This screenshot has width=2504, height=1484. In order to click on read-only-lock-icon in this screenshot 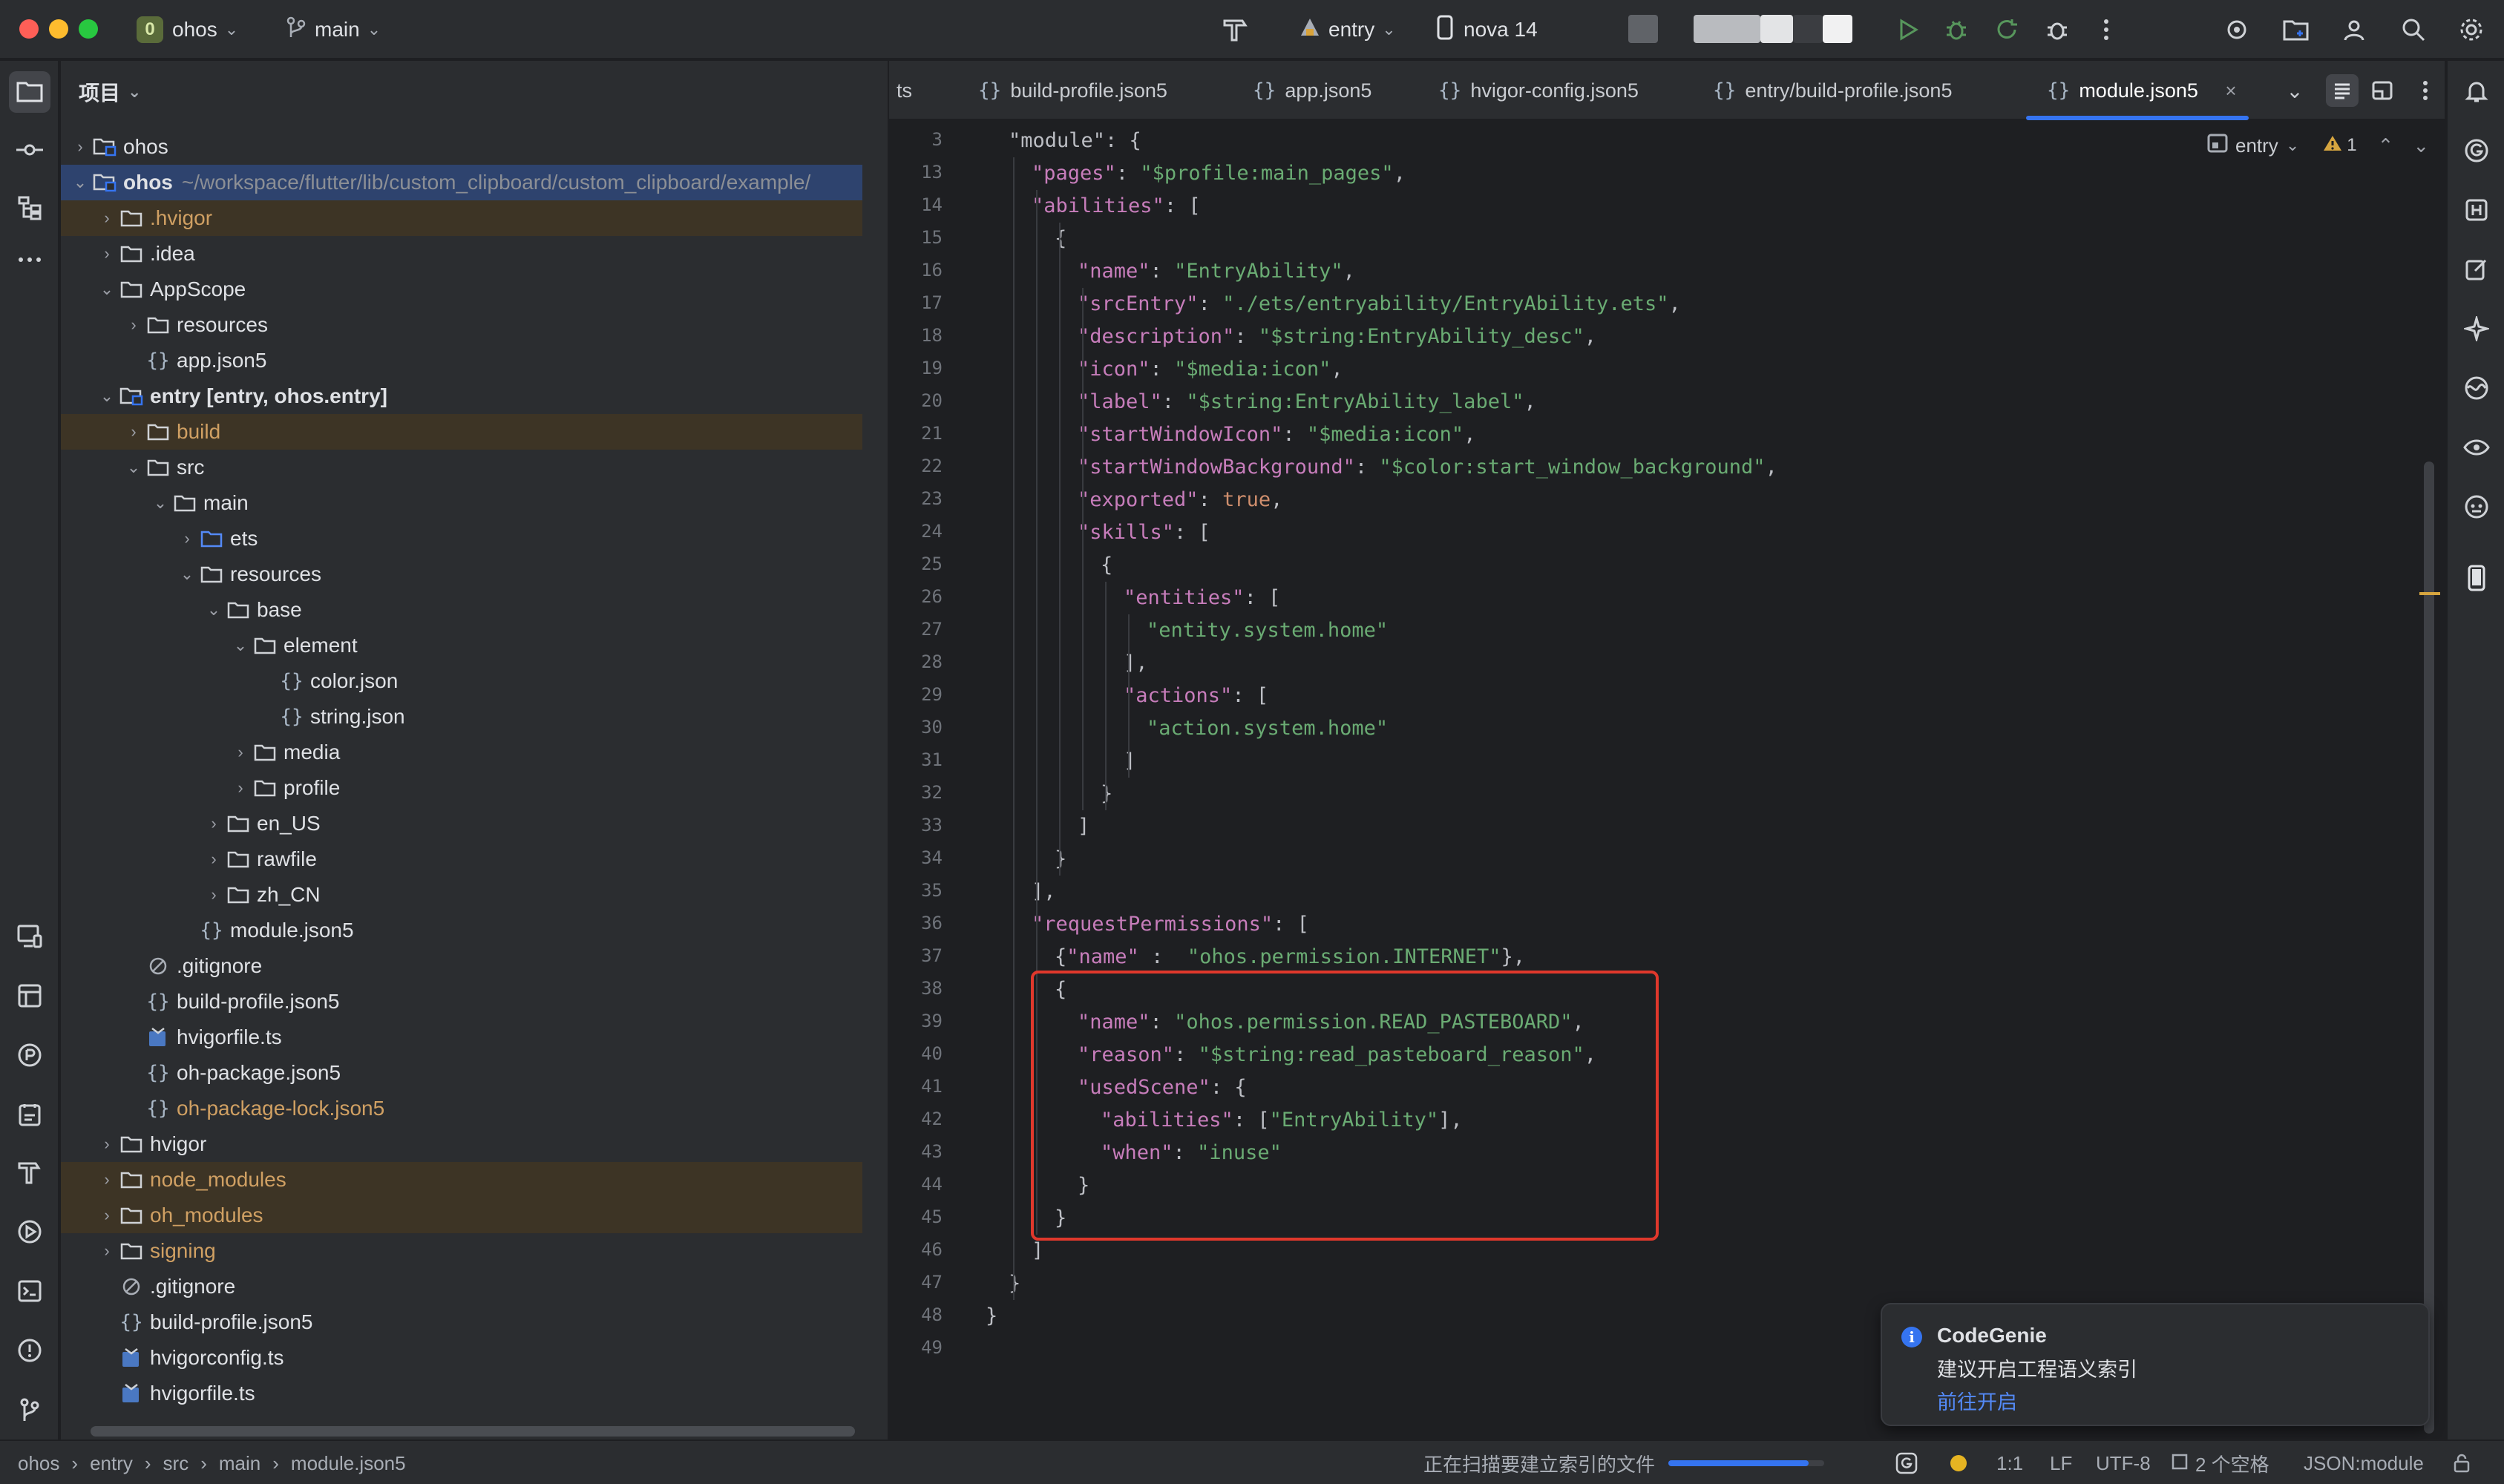, I will do `click(2461, 1463)`.